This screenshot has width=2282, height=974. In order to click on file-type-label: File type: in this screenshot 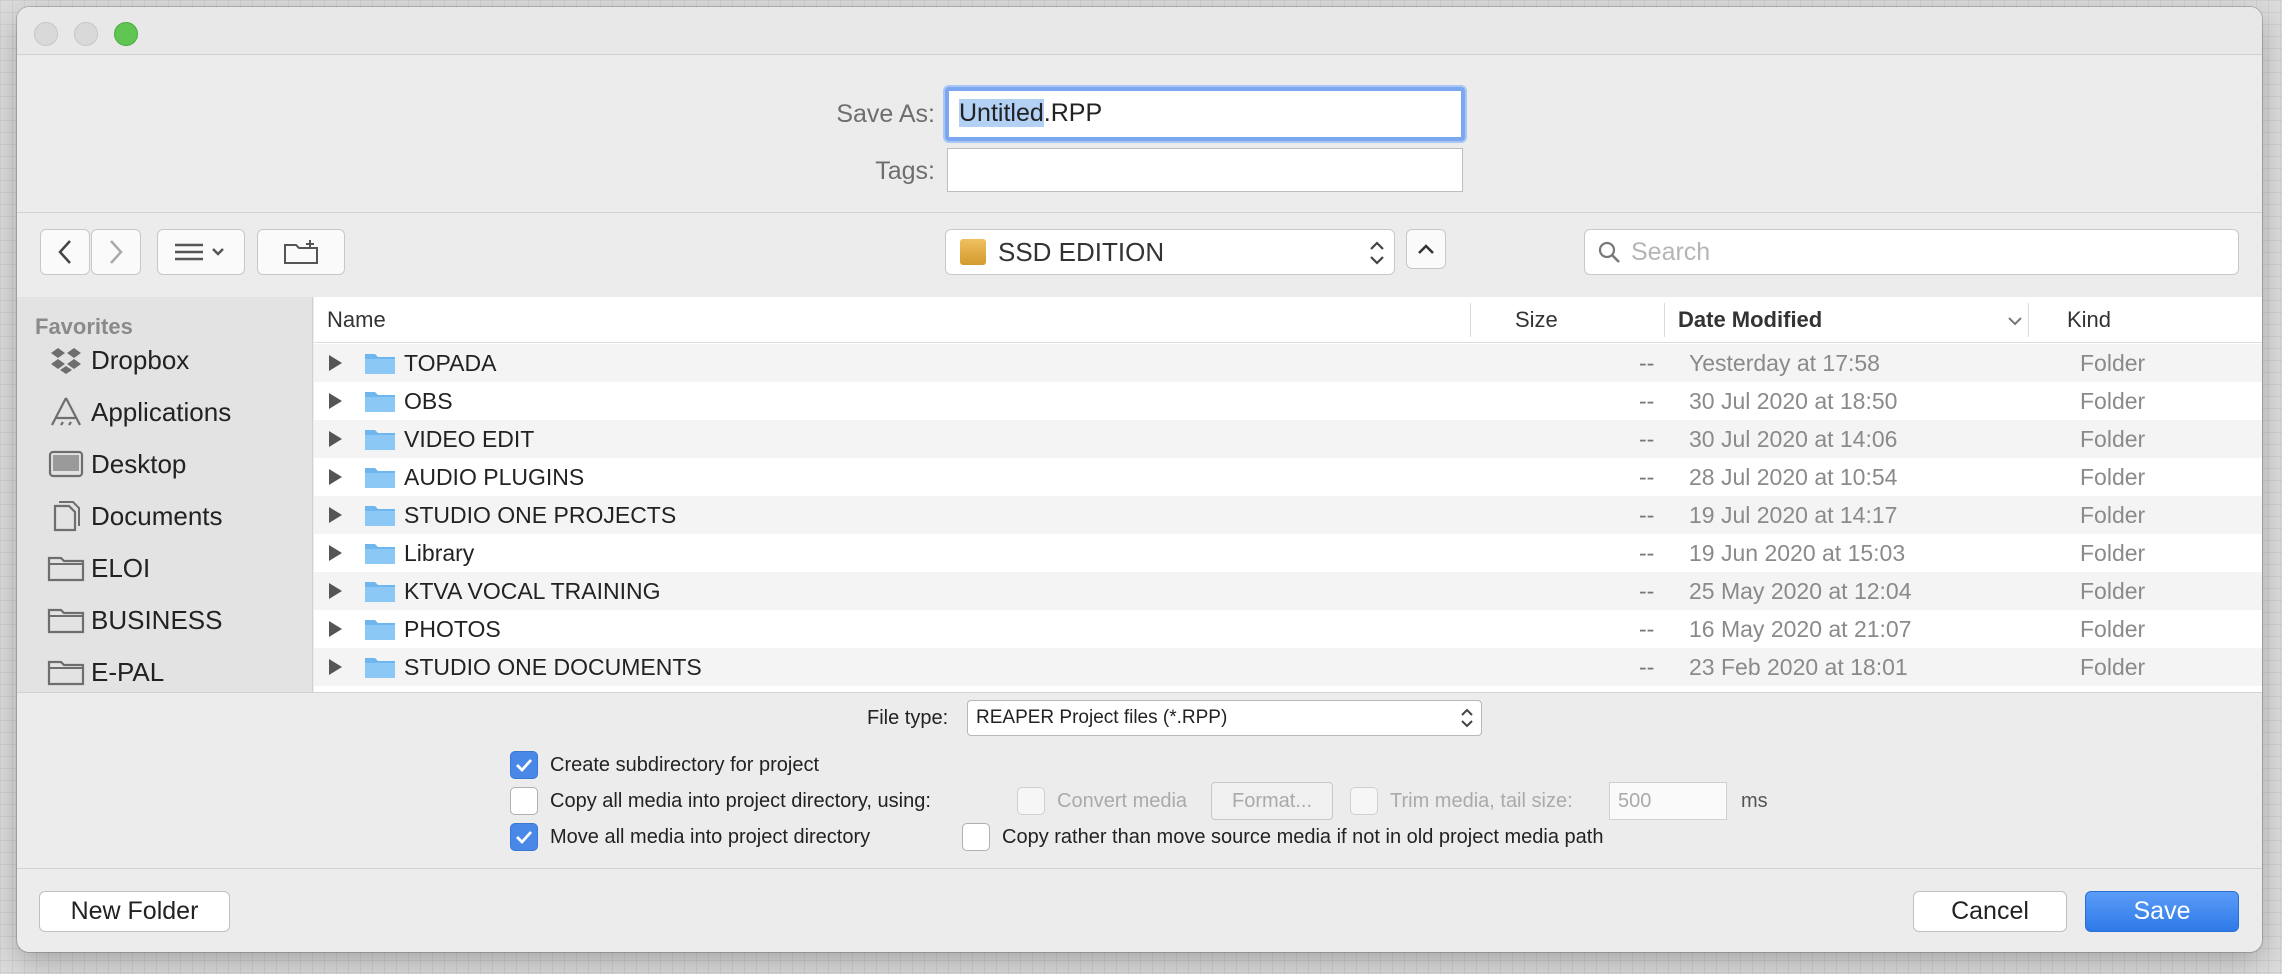, I will do `click(908, 718)`.